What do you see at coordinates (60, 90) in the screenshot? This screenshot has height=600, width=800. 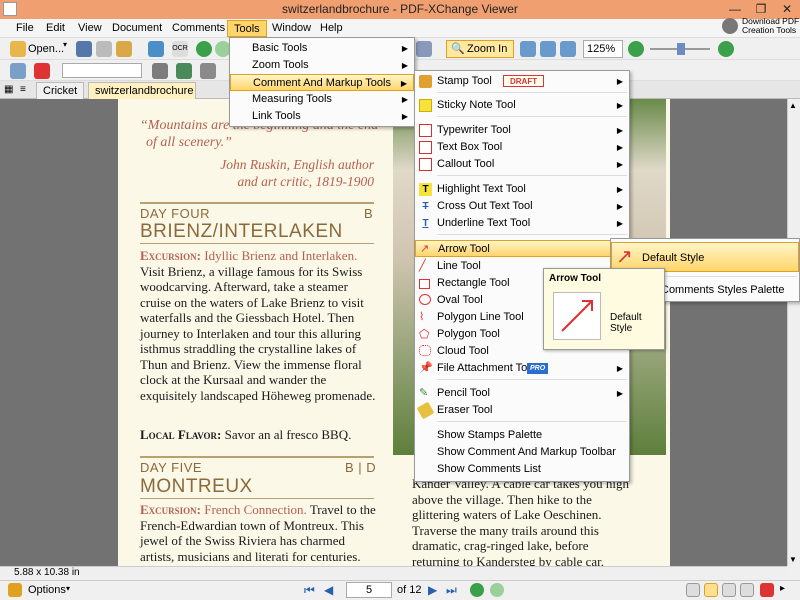 I see `tab-cricket: Cricket` at bounding box center [60, 90].